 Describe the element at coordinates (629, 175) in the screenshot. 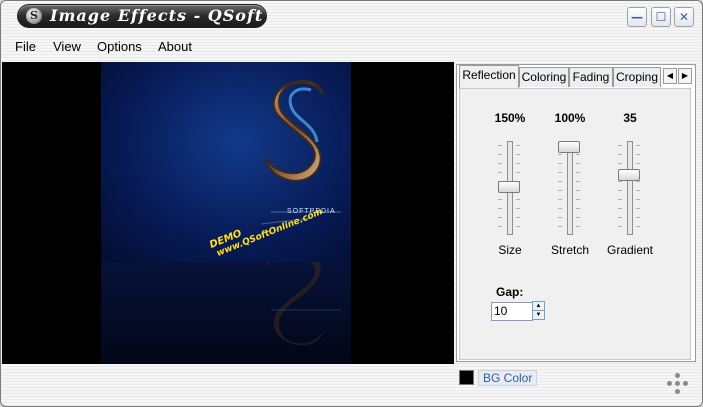

I see `gradient-slider-thumb` at that location.